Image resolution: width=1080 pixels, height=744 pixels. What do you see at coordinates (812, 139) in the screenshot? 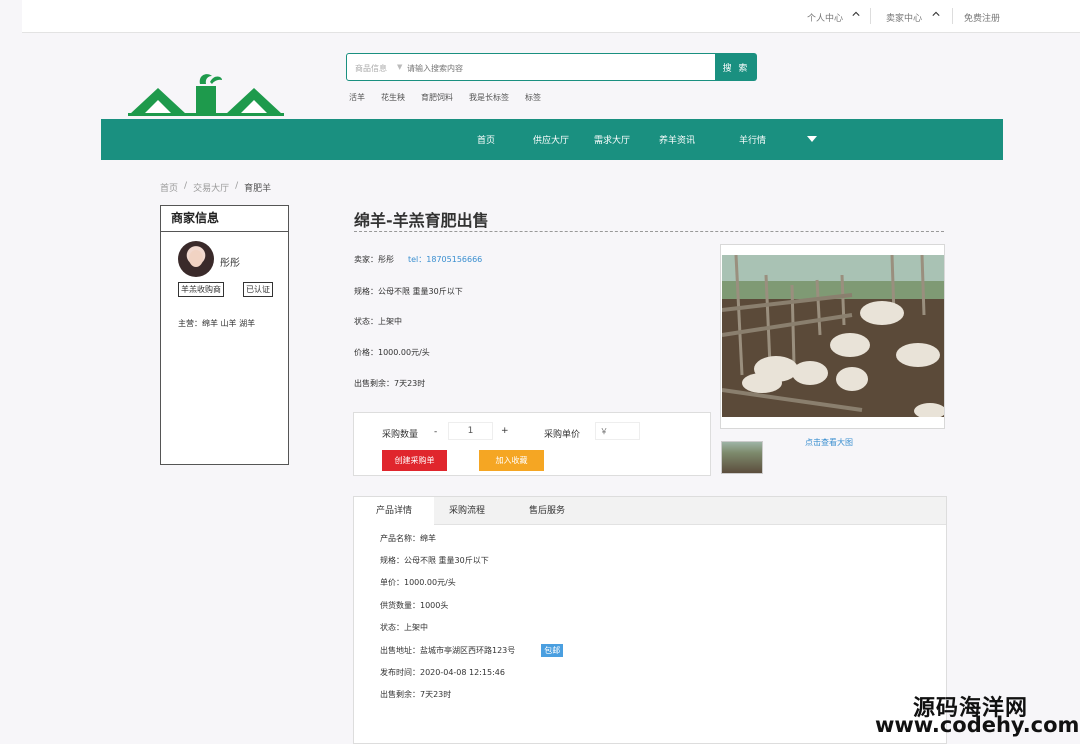
I see `dropdown-arrow-icon` at bounding box center [812, 139].